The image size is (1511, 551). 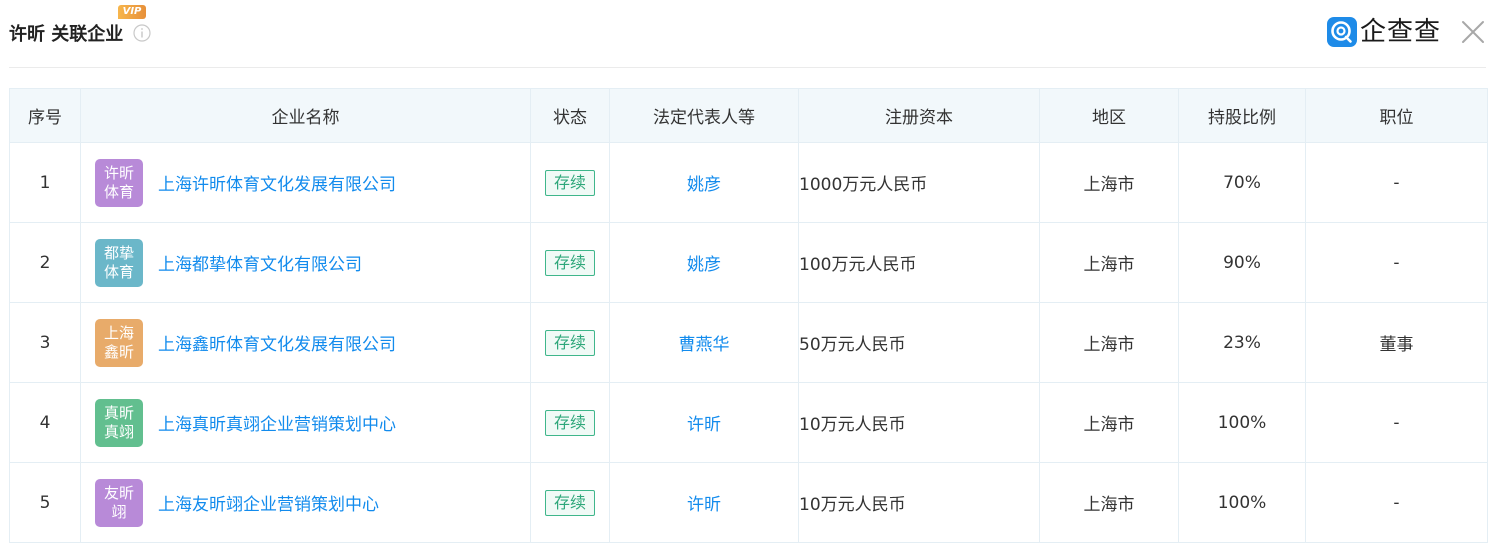 What do you see at coordinates (704, 345) in the screenshot?
I see `representative-link: 曹燕华` at bounding box center [704, 345].